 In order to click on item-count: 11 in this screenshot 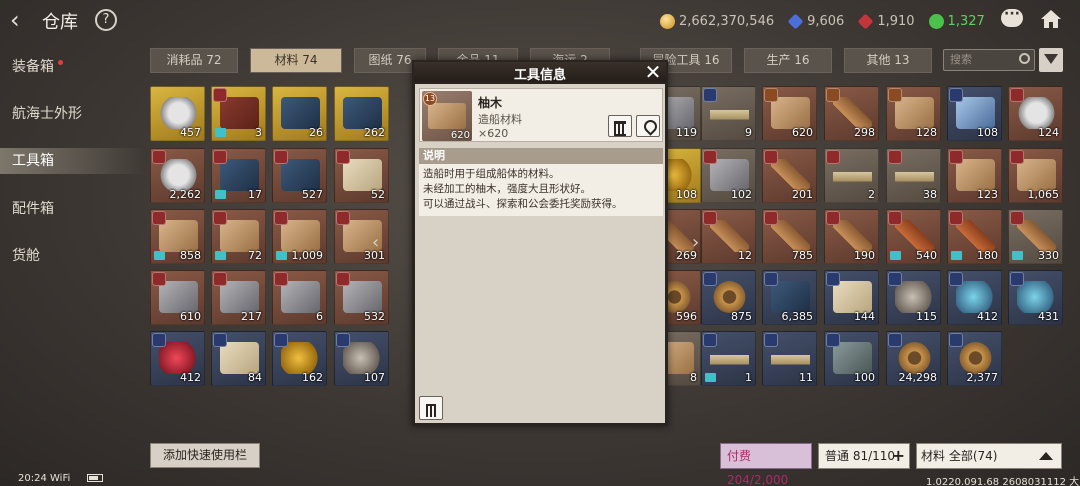, I will do `click(806, 377)`.